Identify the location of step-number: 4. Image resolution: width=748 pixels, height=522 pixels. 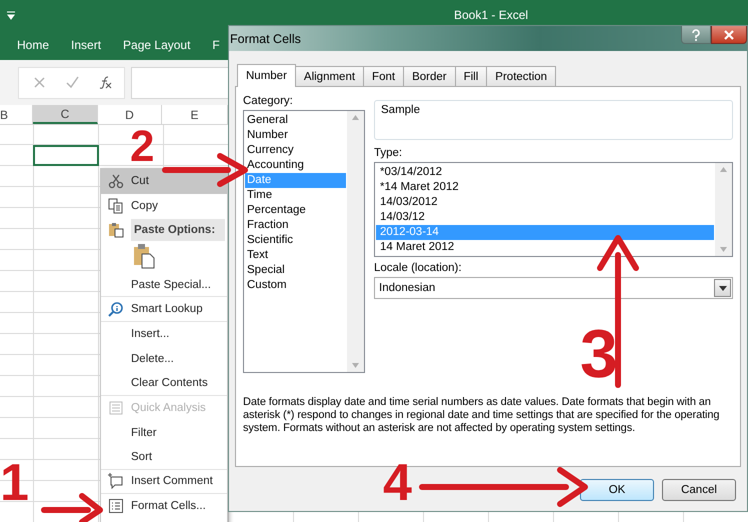
(397, 483).